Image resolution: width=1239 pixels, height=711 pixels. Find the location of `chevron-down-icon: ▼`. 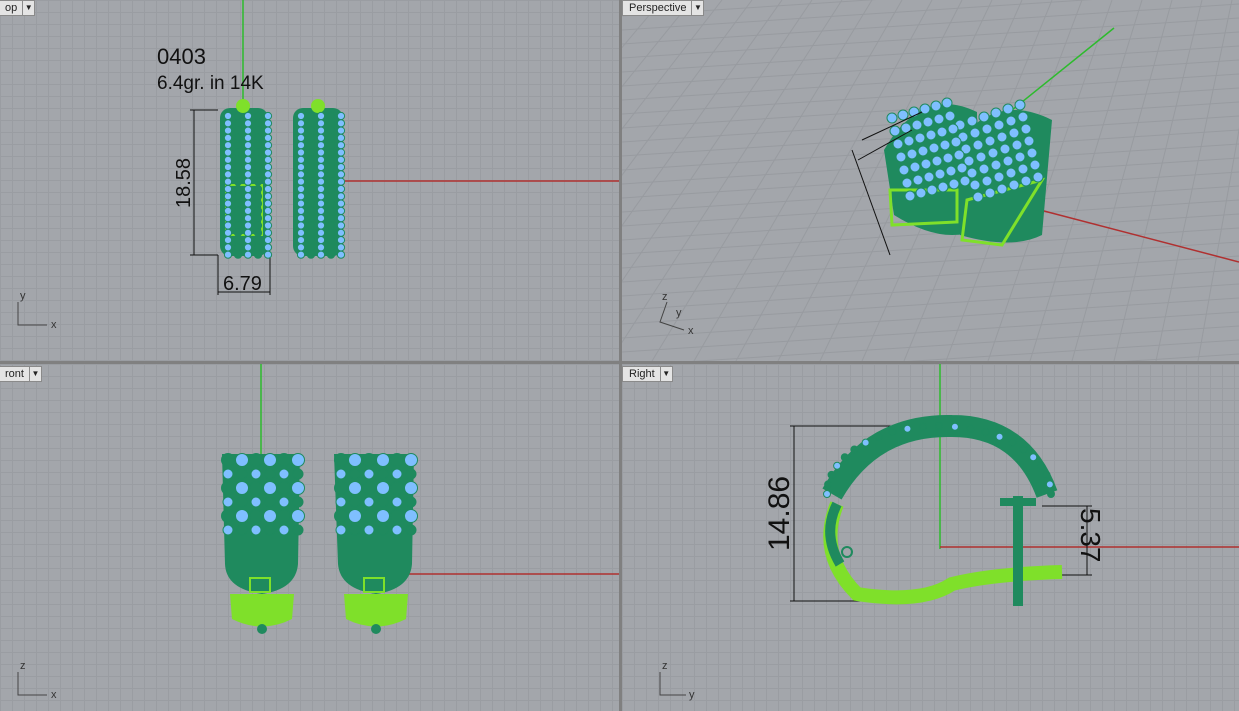

chevron-down-icon: ▼ is located at coordinates (697, 8).